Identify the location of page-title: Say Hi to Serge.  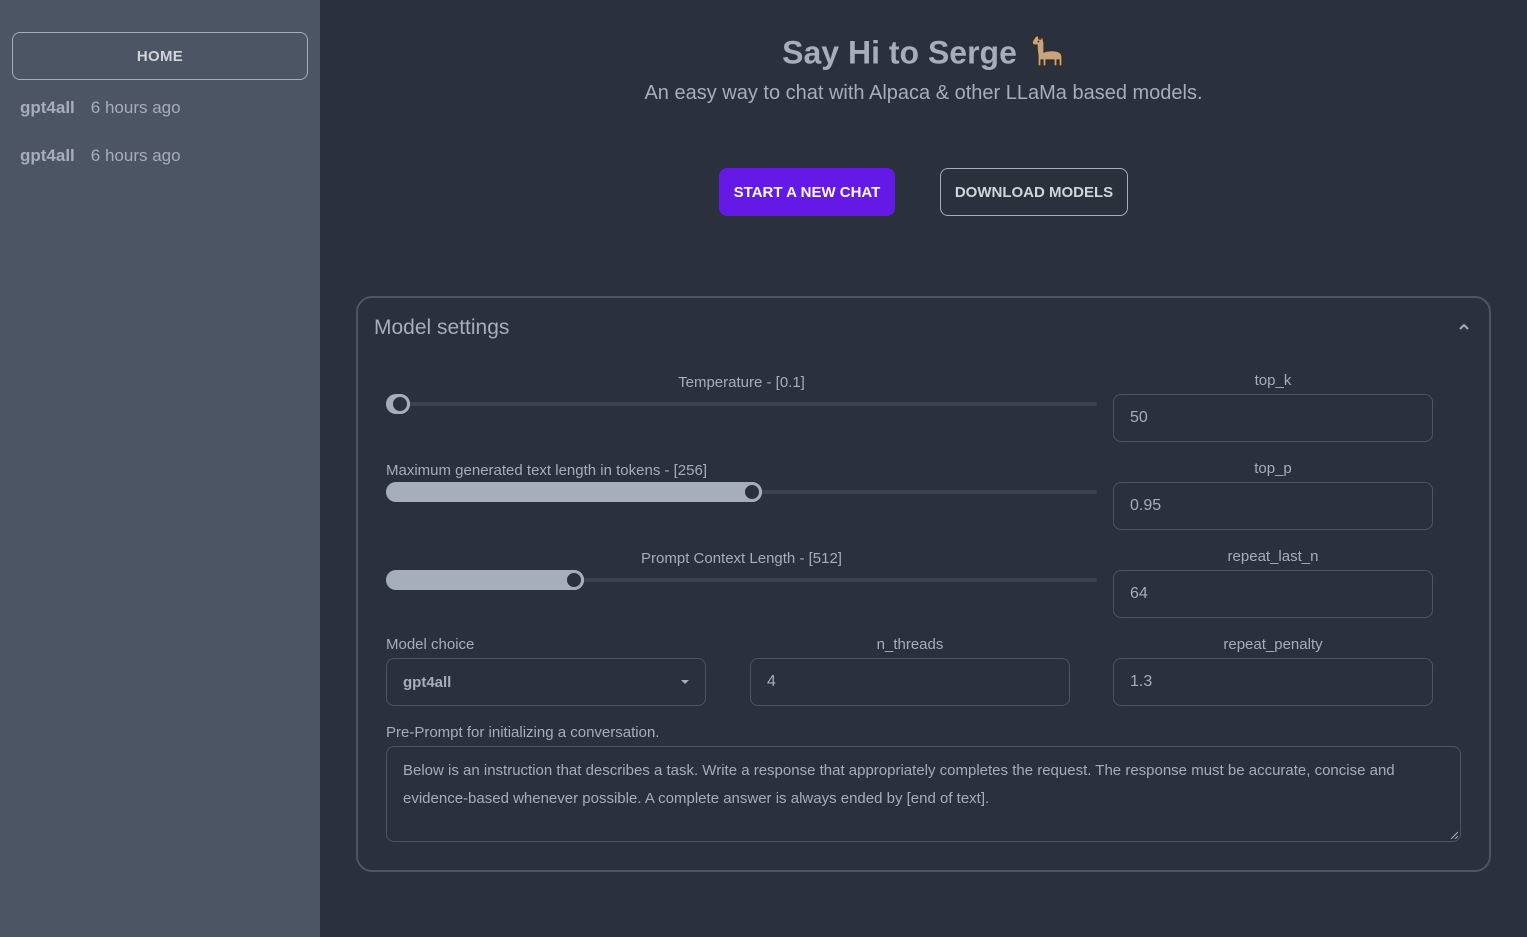
(923, 55).